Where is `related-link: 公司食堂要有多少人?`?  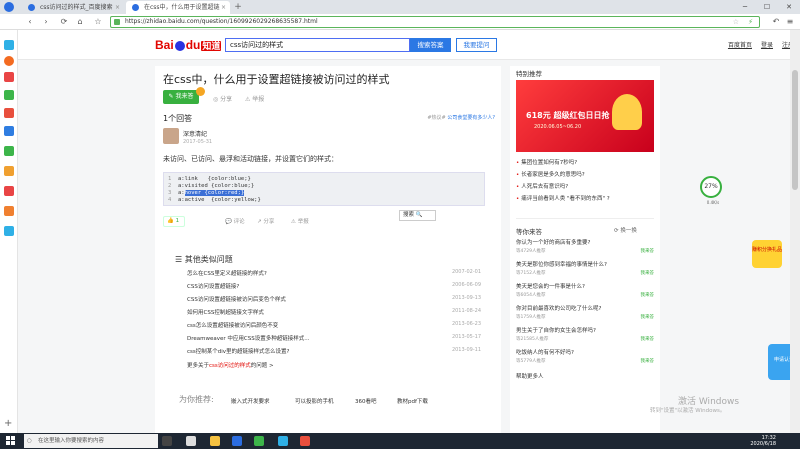
related-link: 公司食堂要有多少人? is located at coordinates (471, 118).